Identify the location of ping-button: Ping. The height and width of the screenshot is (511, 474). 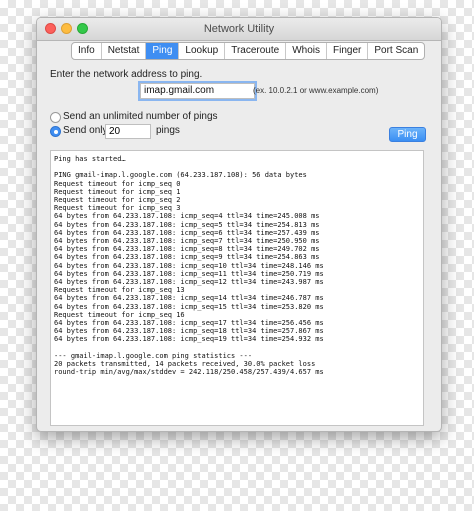
(407, 134).